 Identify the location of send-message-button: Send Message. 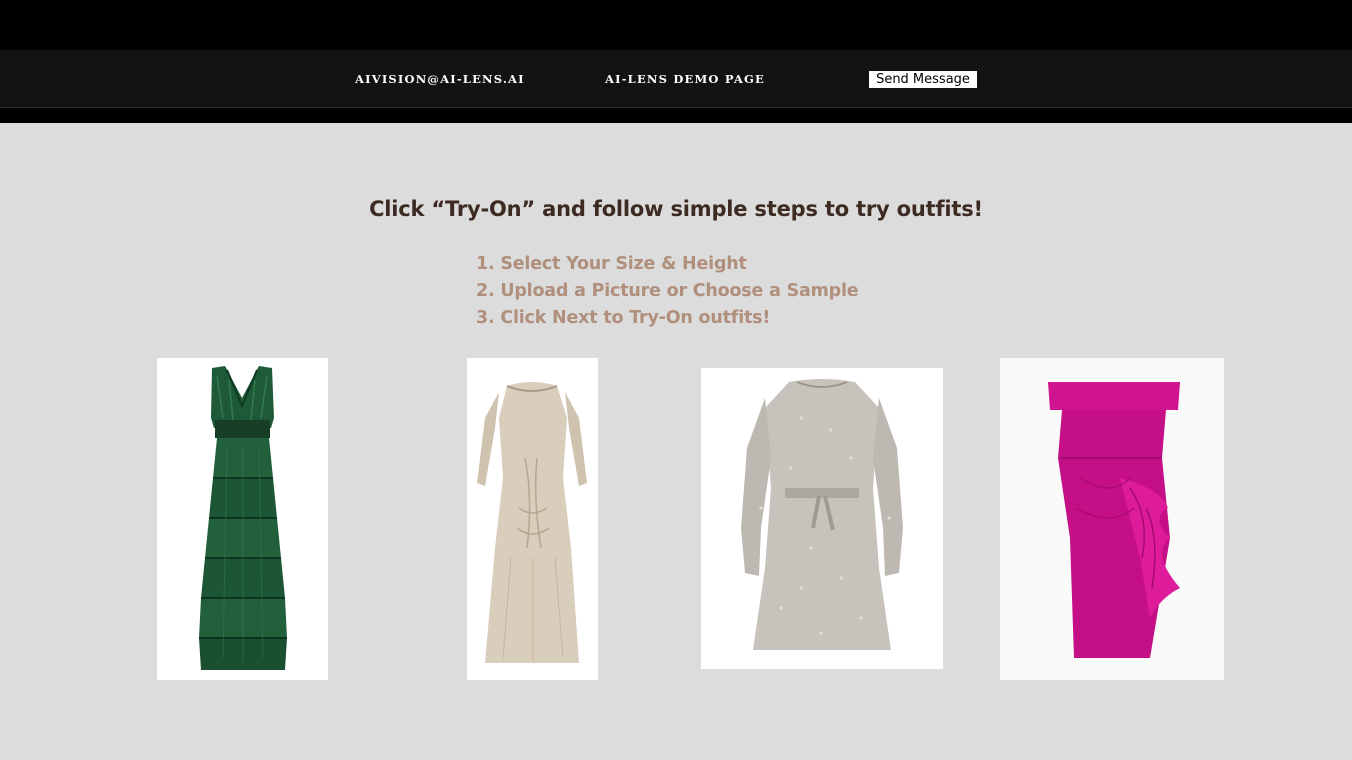
(923, 79).